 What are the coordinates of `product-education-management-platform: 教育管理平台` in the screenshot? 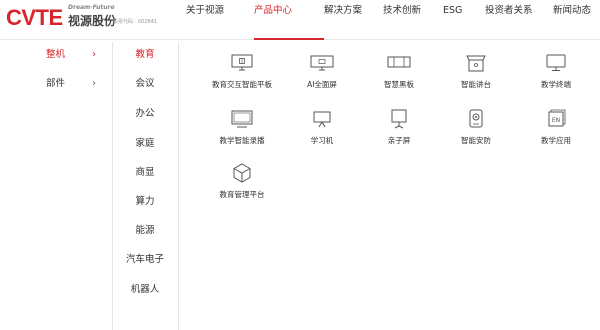 It's located at (242, 181).